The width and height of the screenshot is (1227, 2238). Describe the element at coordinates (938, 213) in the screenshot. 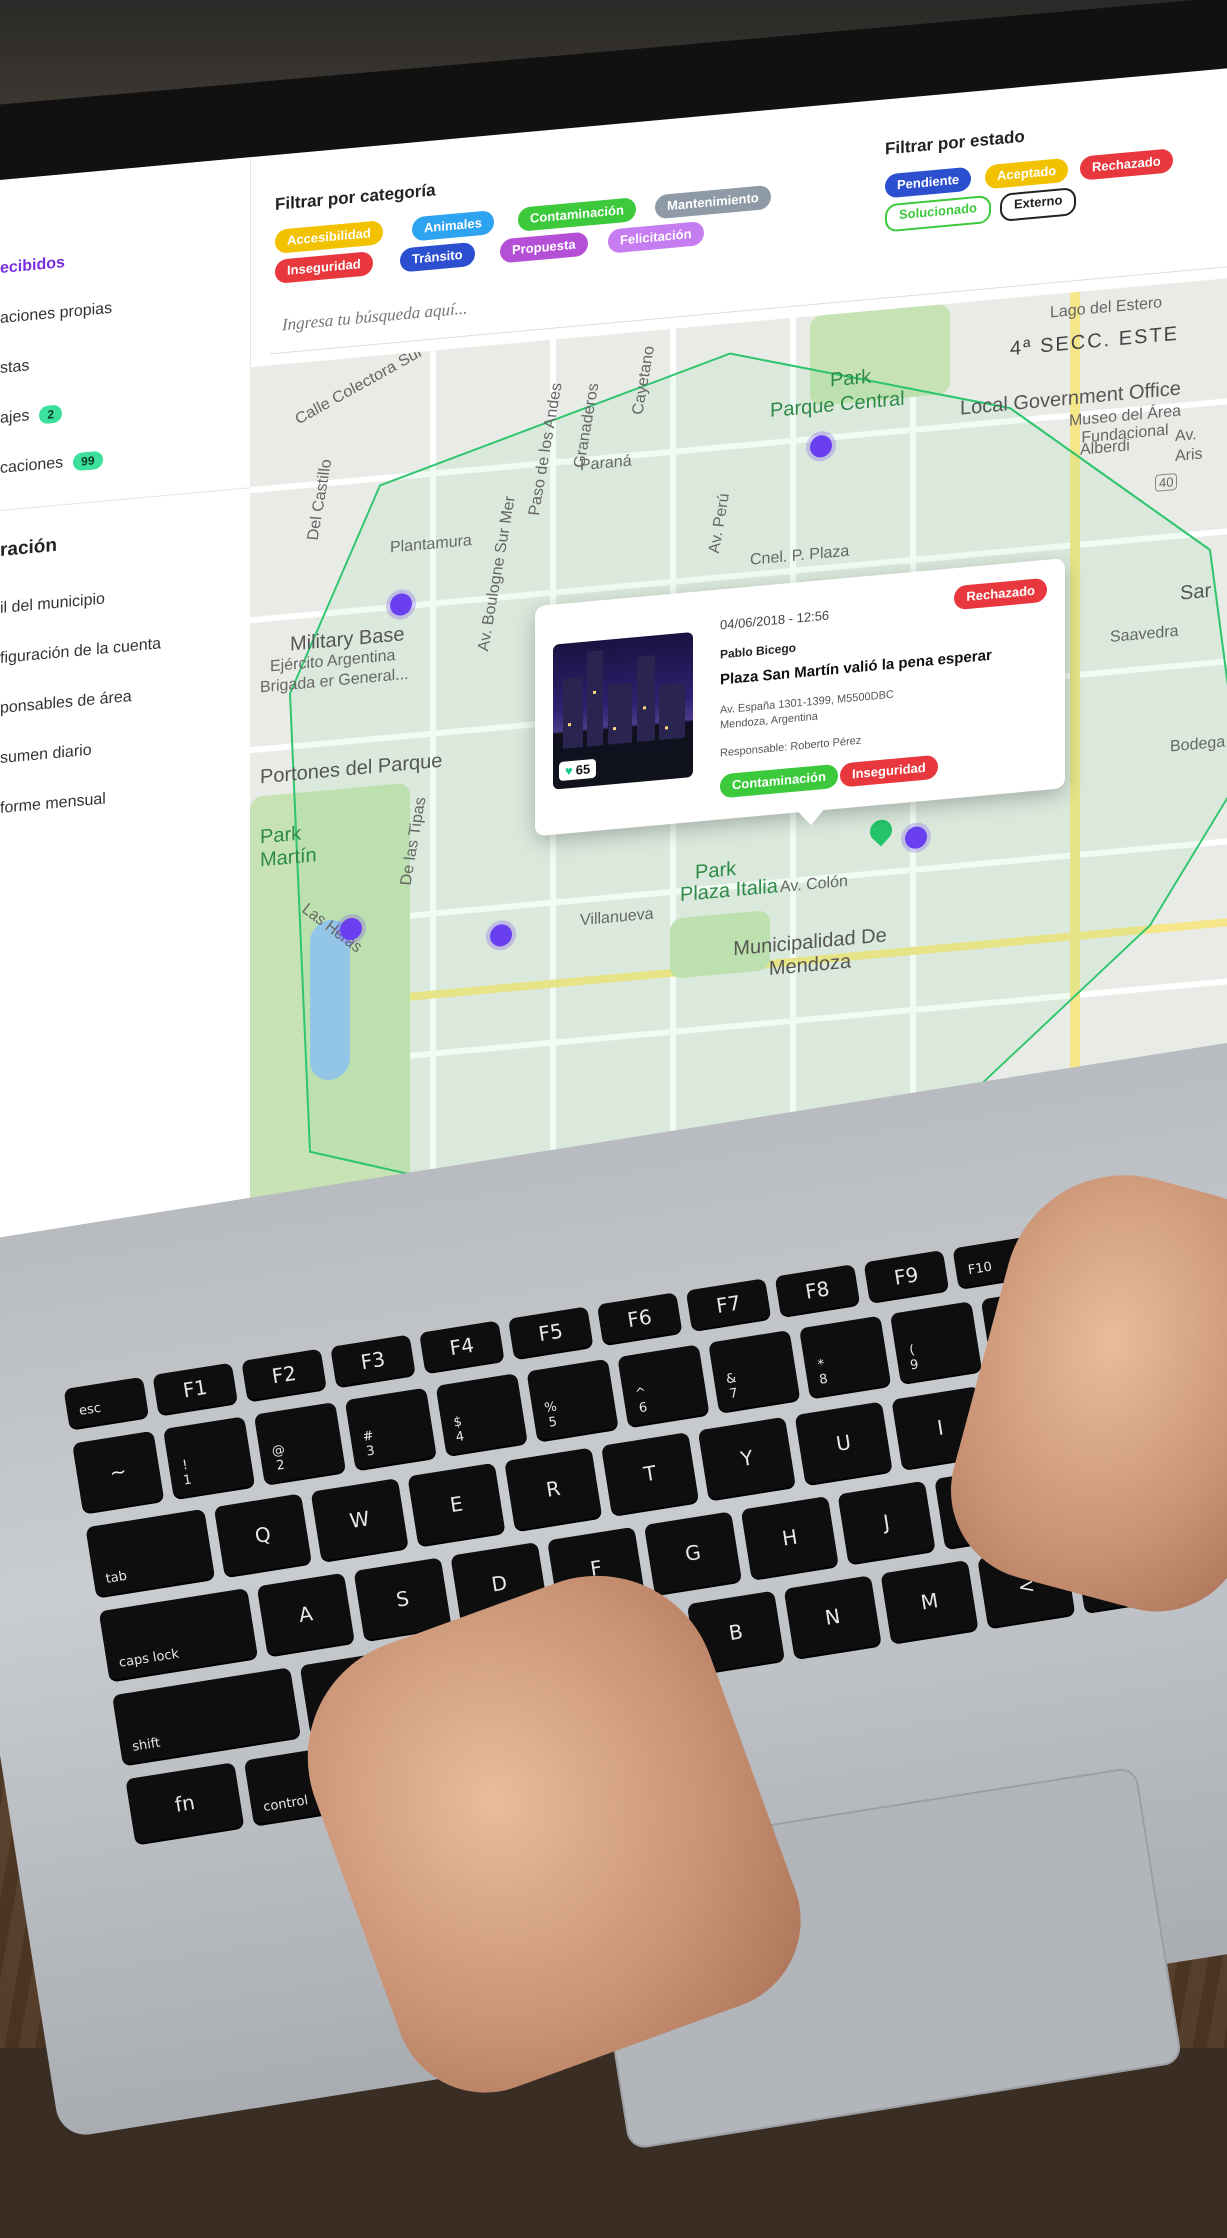

I see `chip-solucionado: Solucionado` at that location.